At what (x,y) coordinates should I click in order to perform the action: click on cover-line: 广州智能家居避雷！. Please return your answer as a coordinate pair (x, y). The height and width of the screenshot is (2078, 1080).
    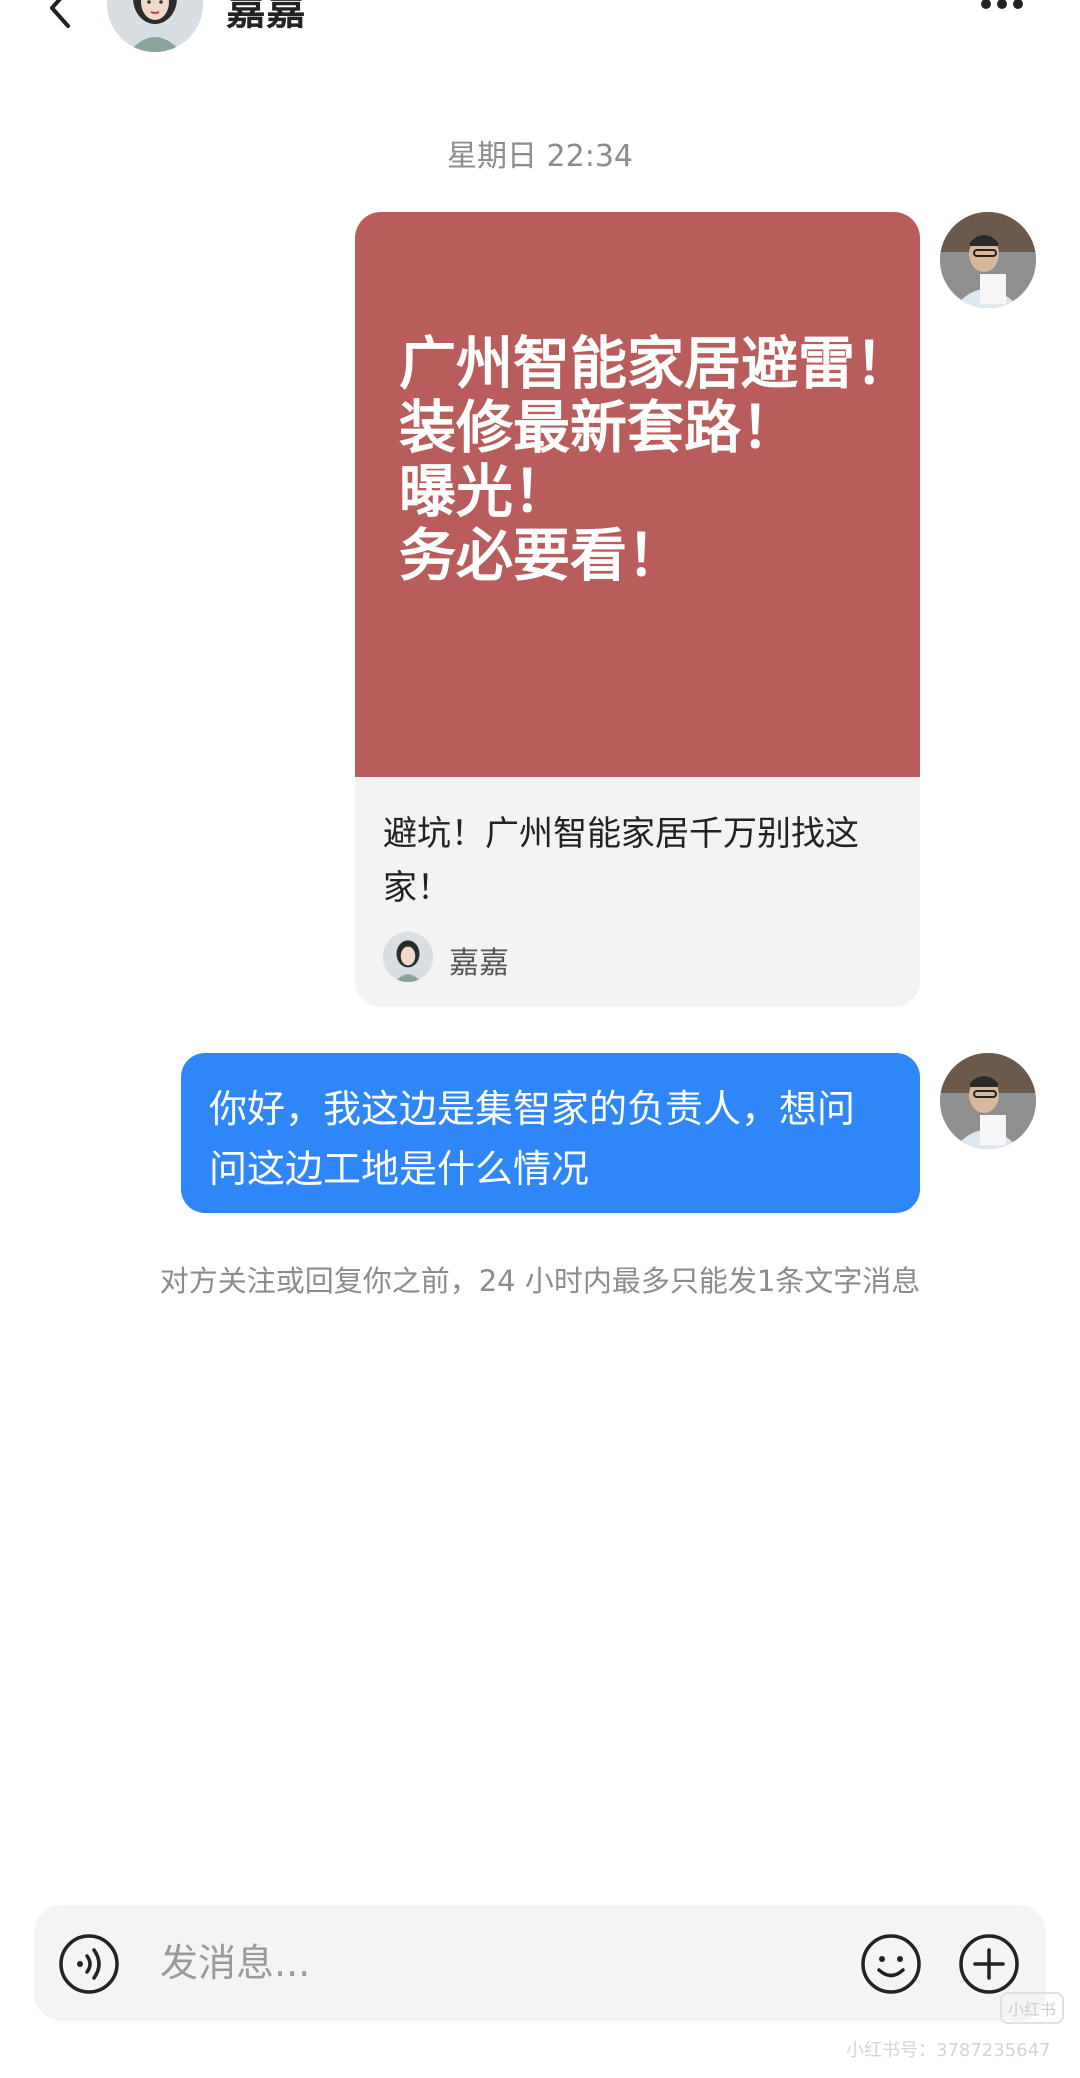
    Looking at the image, I should click on (655, 364).